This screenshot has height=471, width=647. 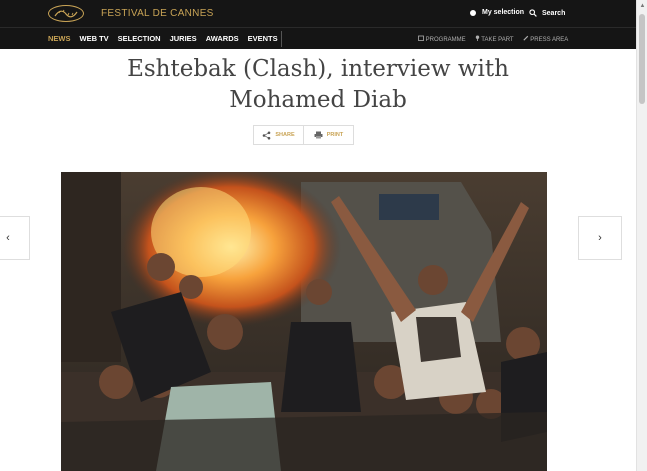 What do you see at coordinates (59, 38) in the screenshot?
I see `nav-item-news: NEWS` at bounding box center [59, 38].